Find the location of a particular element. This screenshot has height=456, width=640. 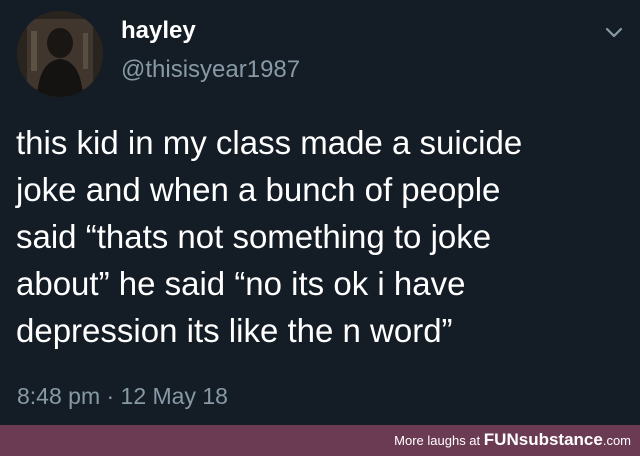

tweet-text-line: about” he said “no its ok i have is located at coordinates (241, 283).